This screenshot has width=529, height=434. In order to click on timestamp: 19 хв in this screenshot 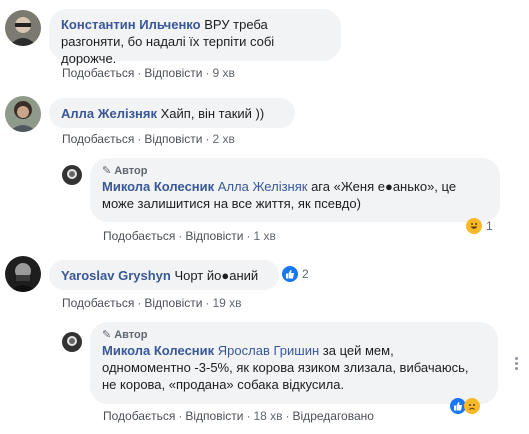, I will do `click(226, 303)`.